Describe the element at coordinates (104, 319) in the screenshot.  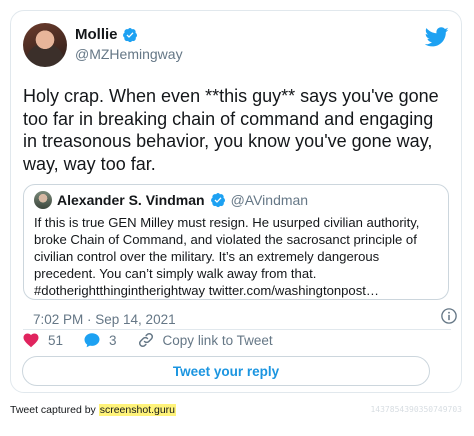
I see `tweet-timestamp: 7:02 PM · Sep 14, 2021` at that location.